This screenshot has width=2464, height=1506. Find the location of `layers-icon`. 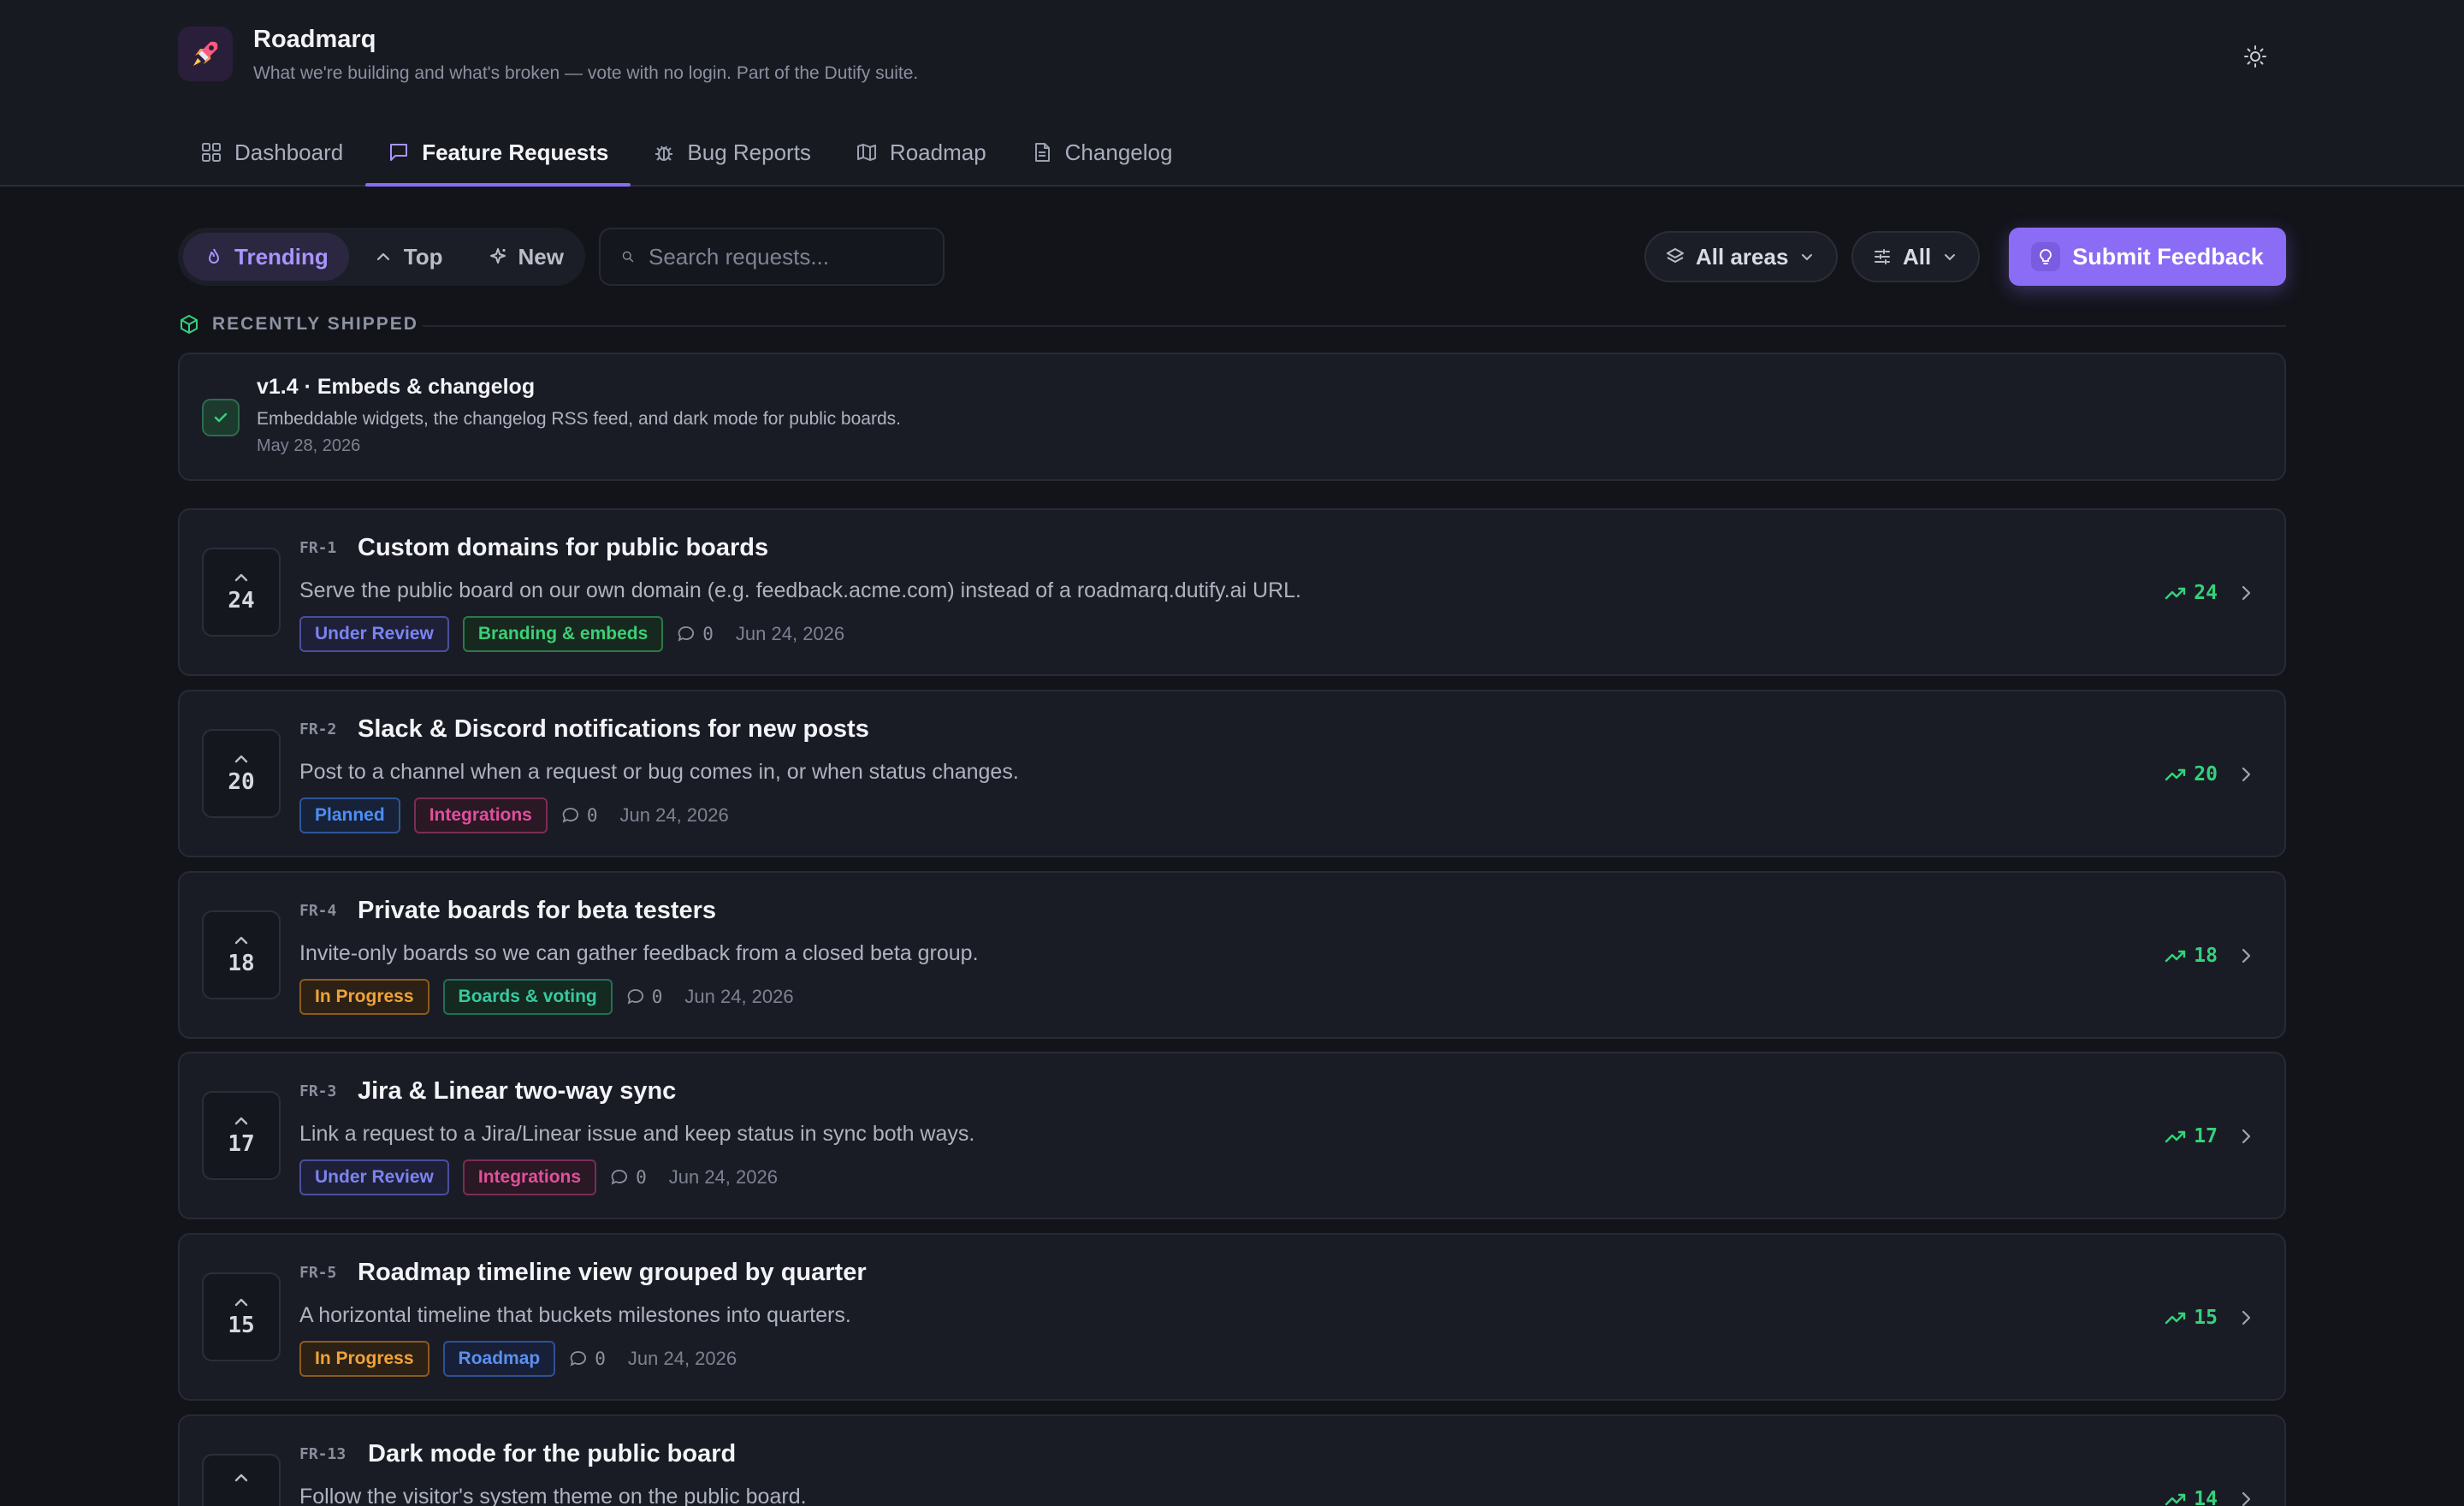

layers-icon is located at coordinates (1675, 256).